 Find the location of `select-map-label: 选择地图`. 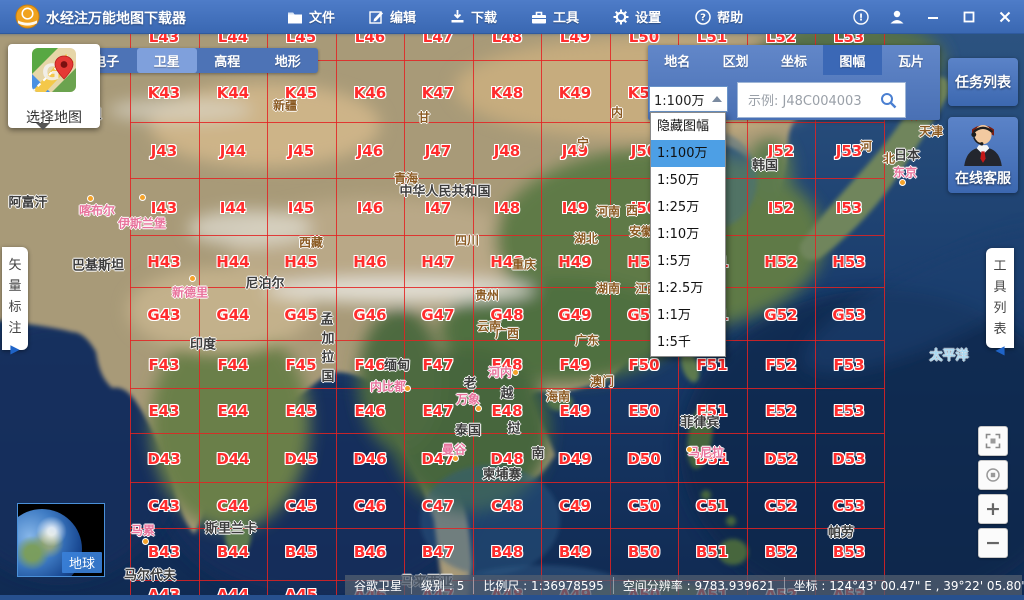

select-map-label: 选择地图 is located at coordinates (54, 118).